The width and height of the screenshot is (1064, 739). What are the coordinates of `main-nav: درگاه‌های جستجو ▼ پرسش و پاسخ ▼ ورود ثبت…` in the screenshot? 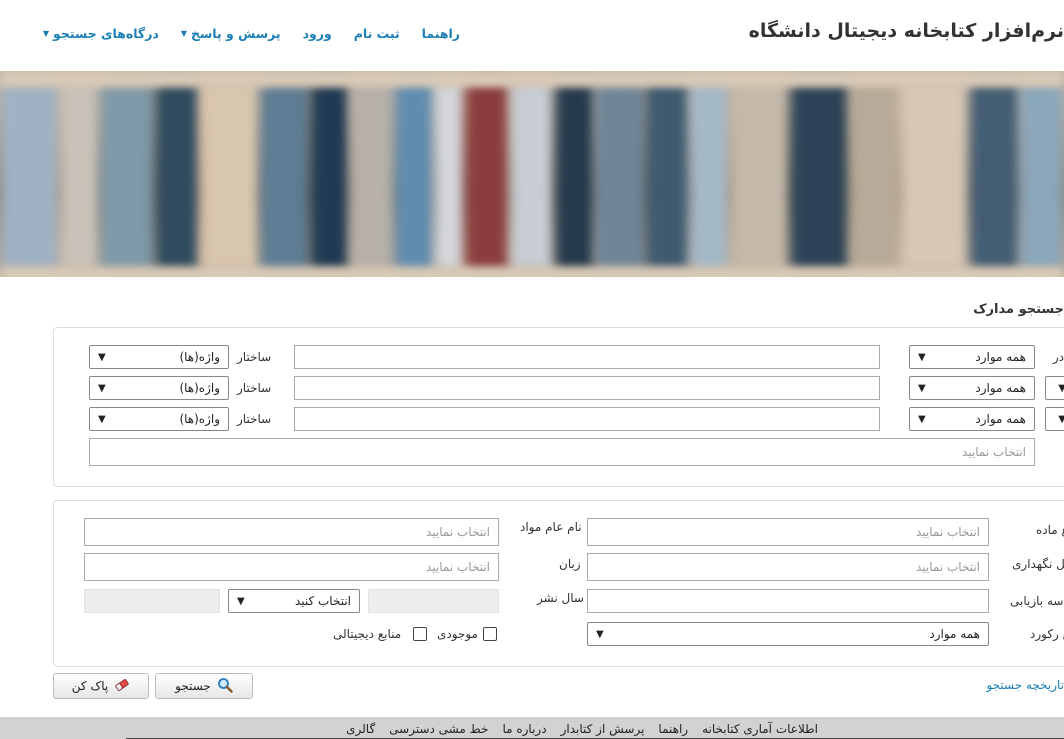 It's located at (251, 33).